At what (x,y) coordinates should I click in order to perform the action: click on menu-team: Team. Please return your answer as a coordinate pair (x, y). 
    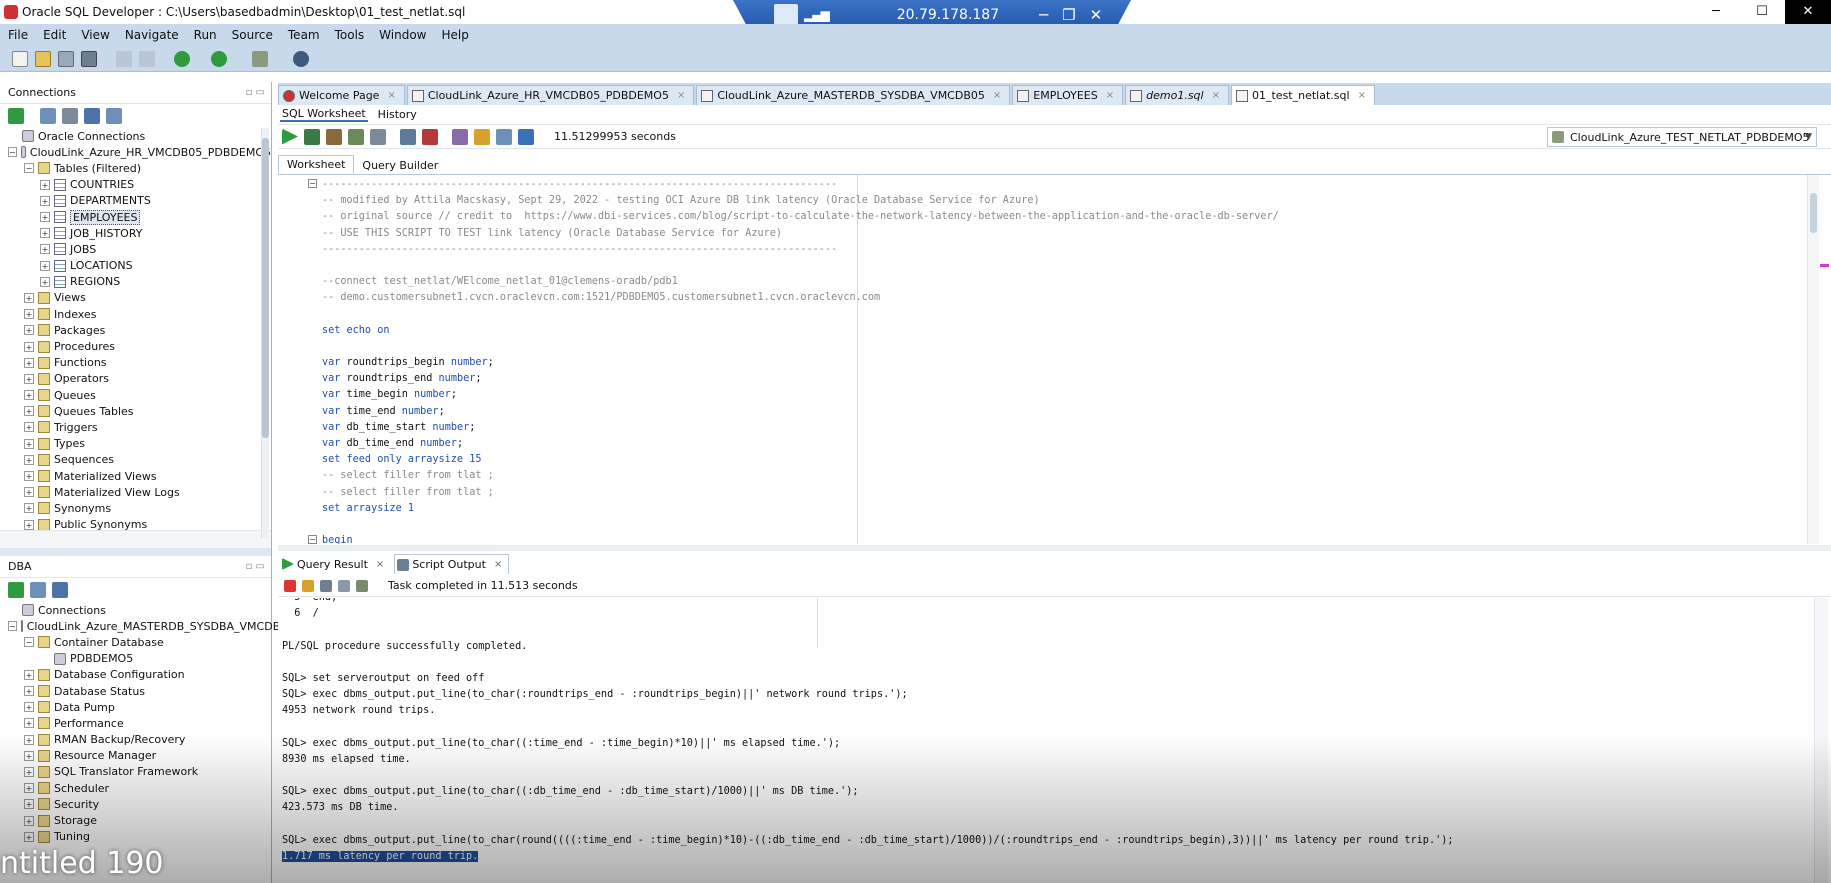
    Looking at the image, I should click on (304, 35).